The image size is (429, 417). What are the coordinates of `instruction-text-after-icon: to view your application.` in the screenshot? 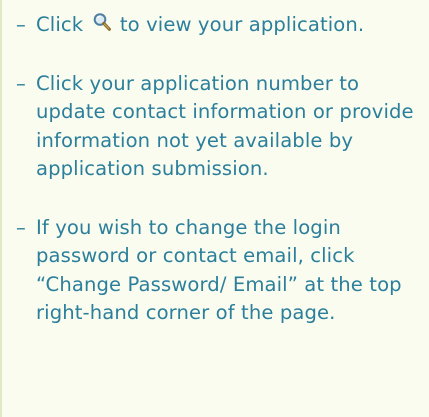 It's located at (242, 24).